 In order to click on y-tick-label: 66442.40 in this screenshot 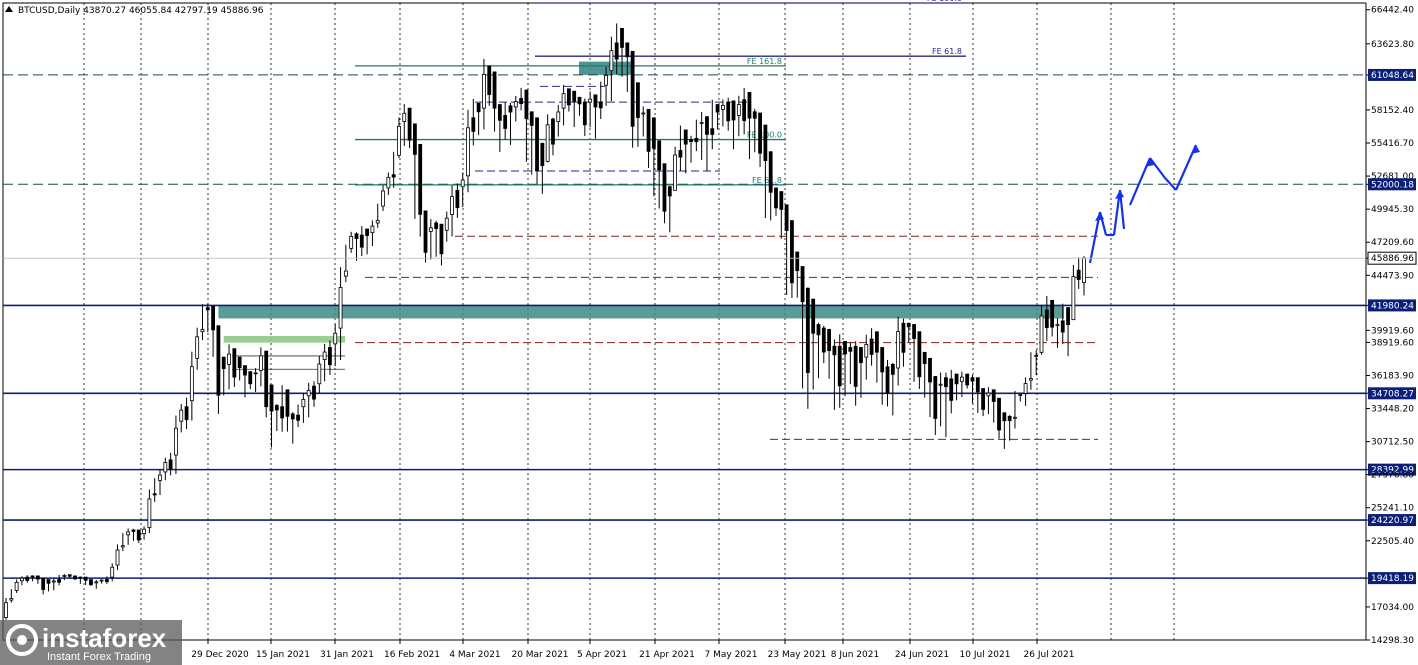, I will do `click(1392, 11)`.